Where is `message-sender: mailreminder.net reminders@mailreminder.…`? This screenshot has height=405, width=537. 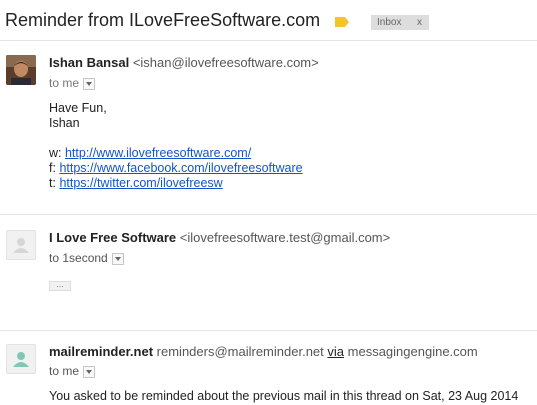
message-sender: mailreminder.net reminders@mailreminder.… is located at coordinates (263, 351).